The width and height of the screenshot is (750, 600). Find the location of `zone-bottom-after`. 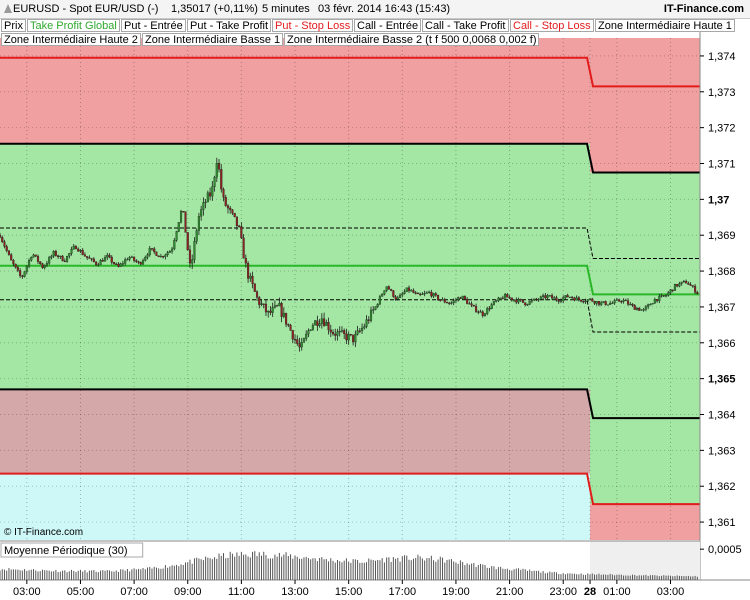

zone-bottom-after is located at coordinates (645, 522).